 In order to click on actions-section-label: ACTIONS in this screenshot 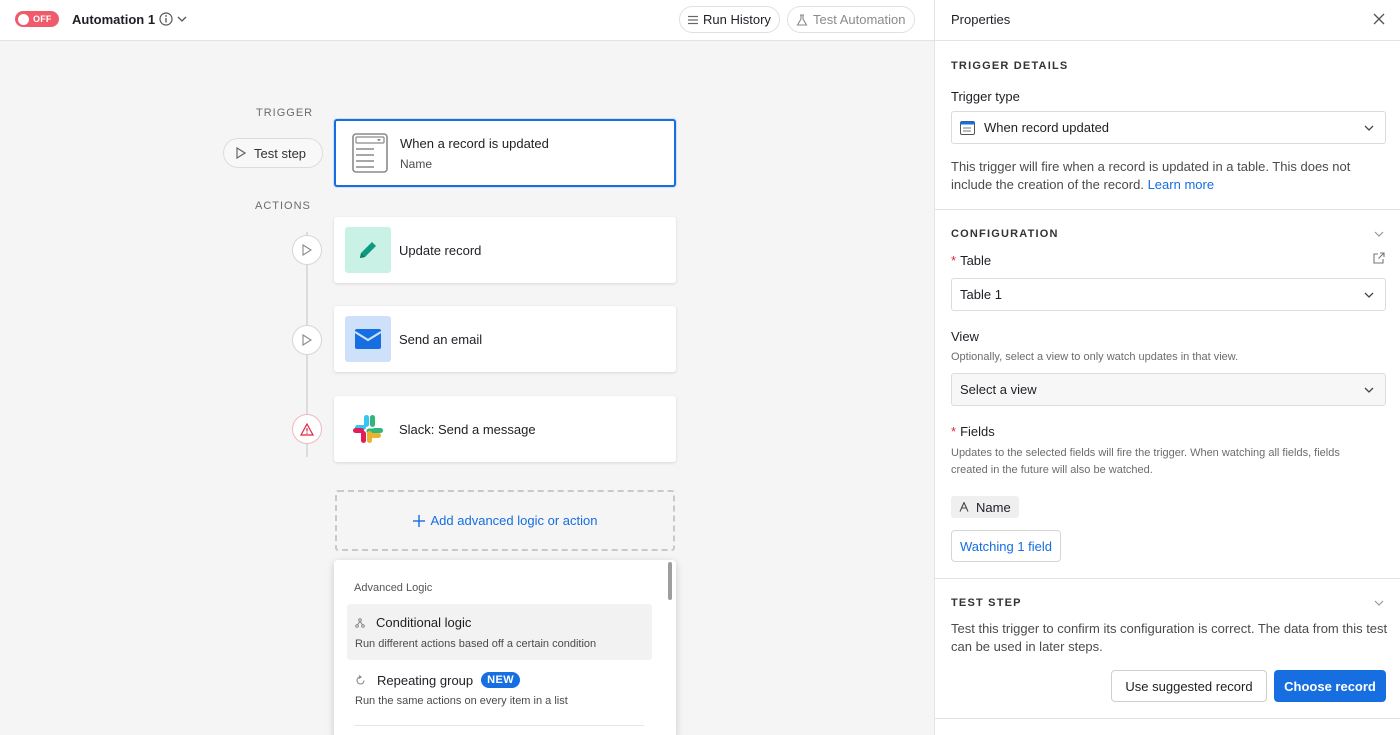, I will do `click(283, 206)`.